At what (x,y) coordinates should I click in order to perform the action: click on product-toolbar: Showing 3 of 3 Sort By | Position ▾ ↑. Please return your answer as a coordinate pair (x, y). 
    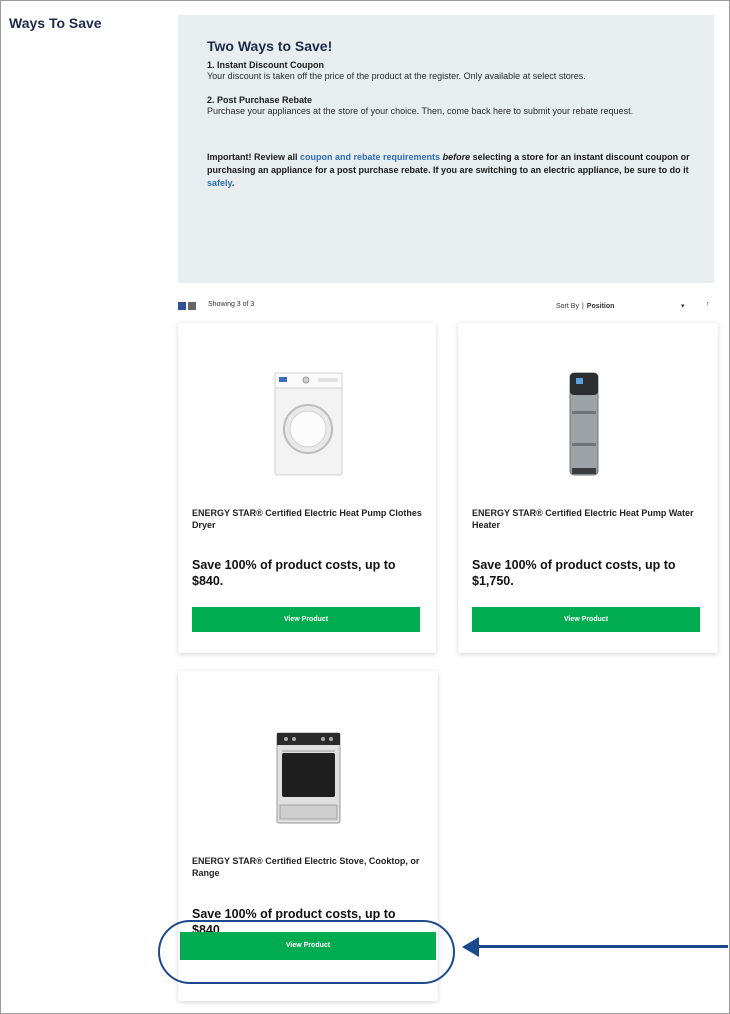
    Looking at the image, I should click on (446, 307).